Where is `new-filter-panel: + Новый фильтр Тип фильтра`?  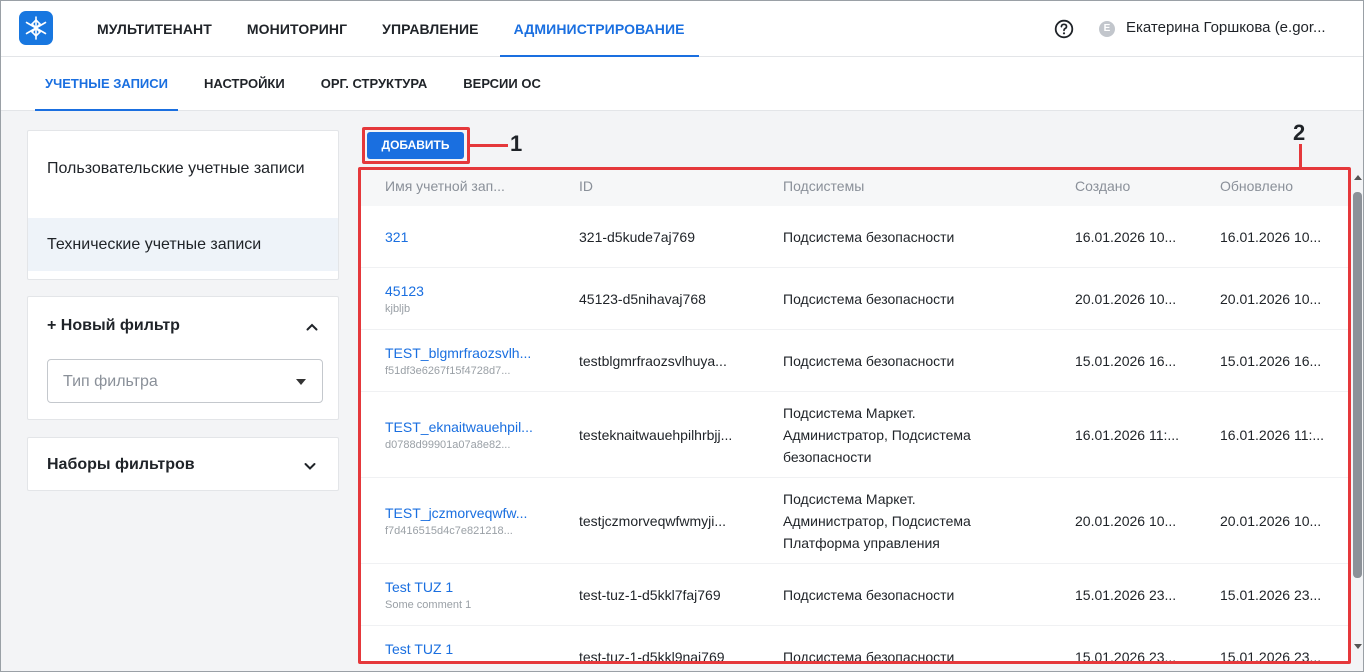 new-filter-panel: + Новый фильтр Тип фильтра is located at coordinates (183, 358).